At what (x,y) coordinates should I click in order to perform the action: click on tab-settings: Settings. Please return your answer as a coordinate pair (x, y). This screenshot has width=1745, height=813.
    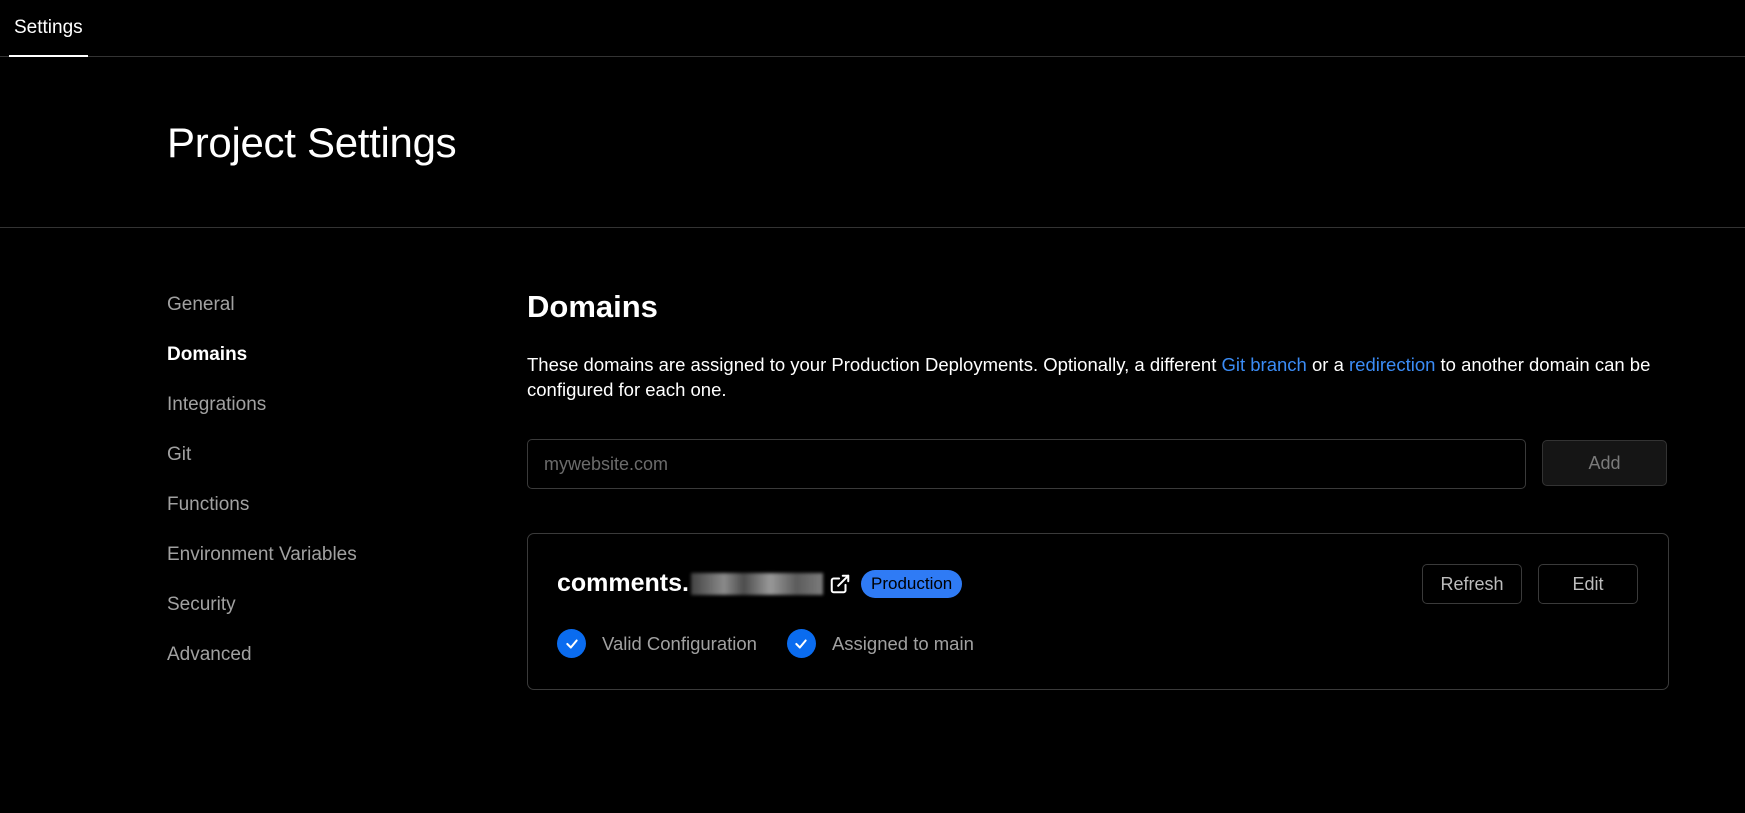
    Looking at the image, I should click on (48, 28).